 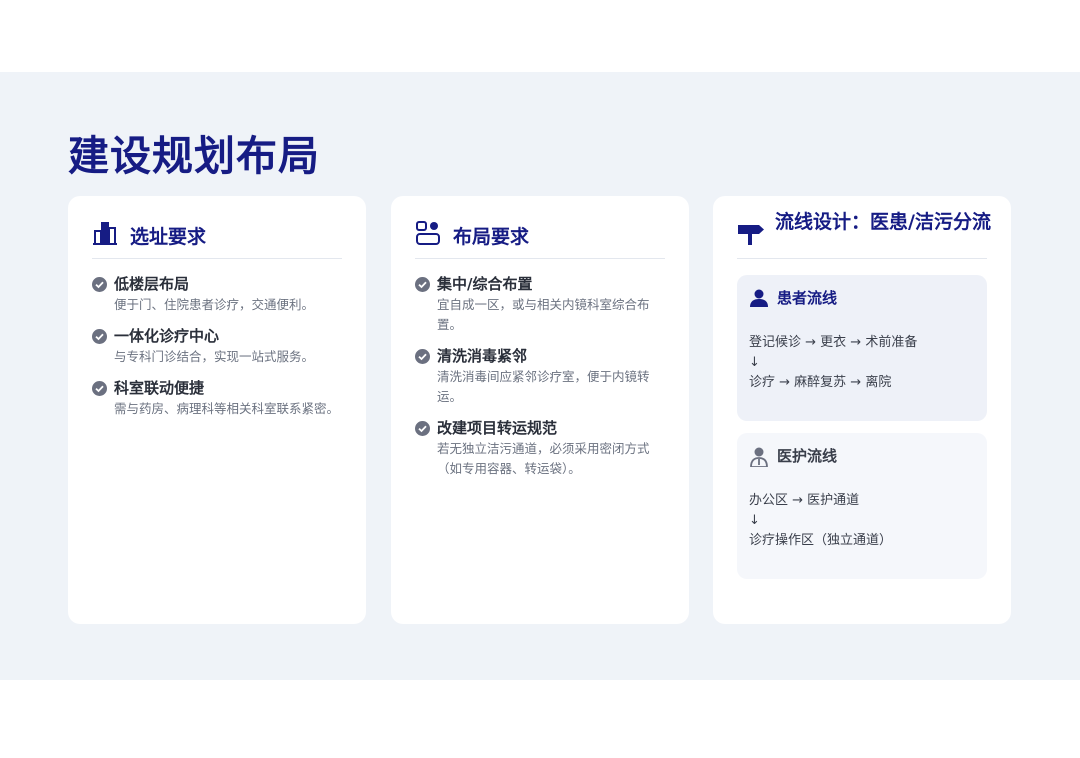 I want to click on card-header: 流线设计：医患/洁污分流, so click(x=864, y=227).